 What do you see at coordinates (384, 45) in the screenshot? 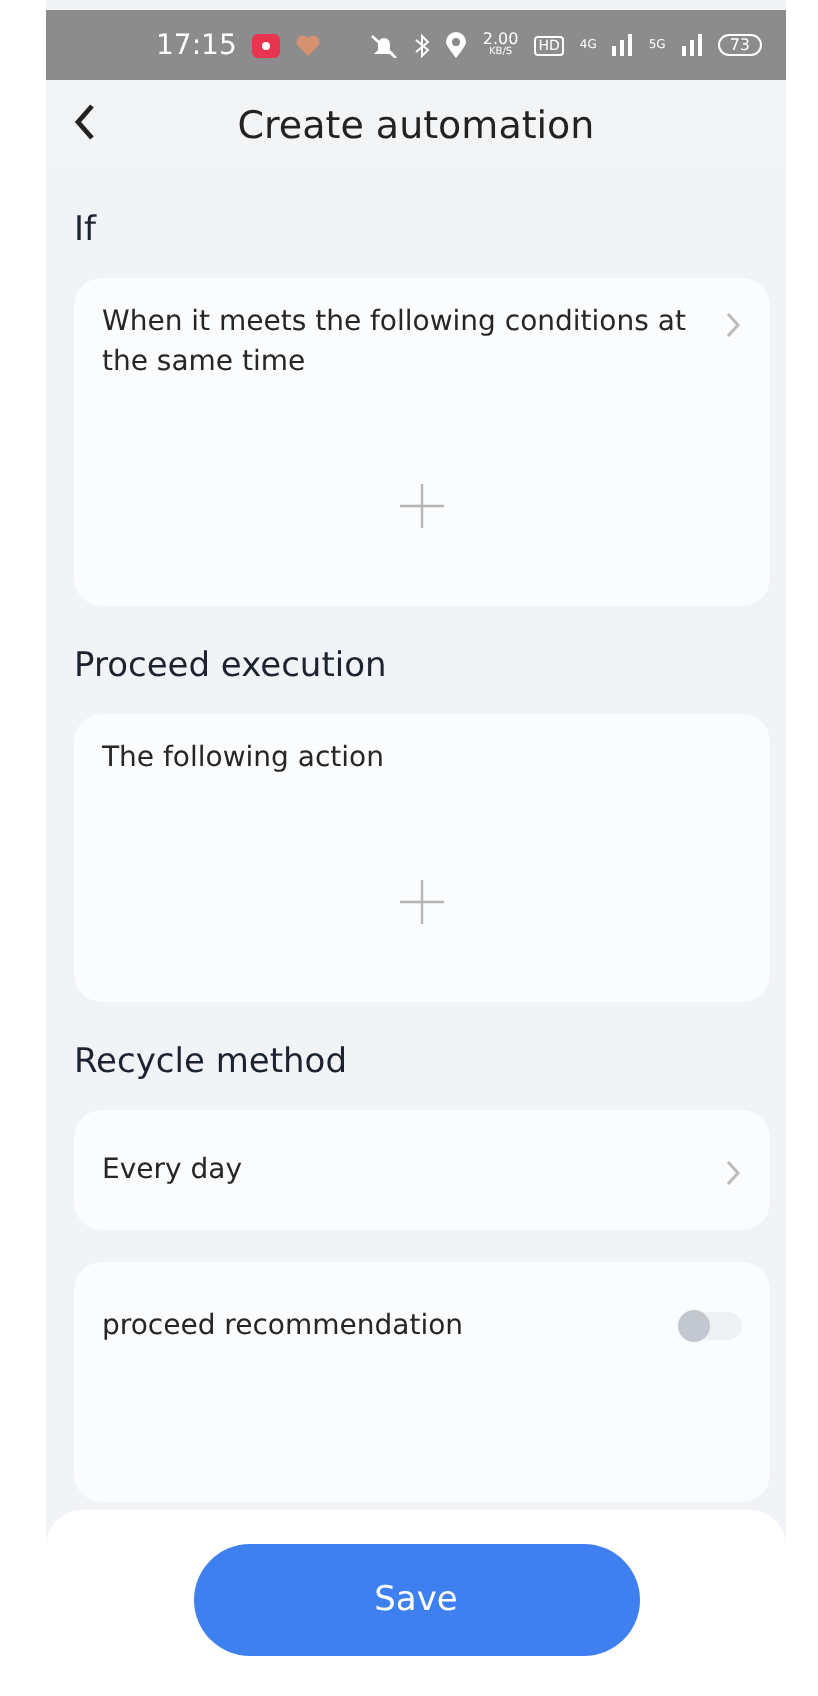
I see `mute-icon` at bounding box center [384, 45].